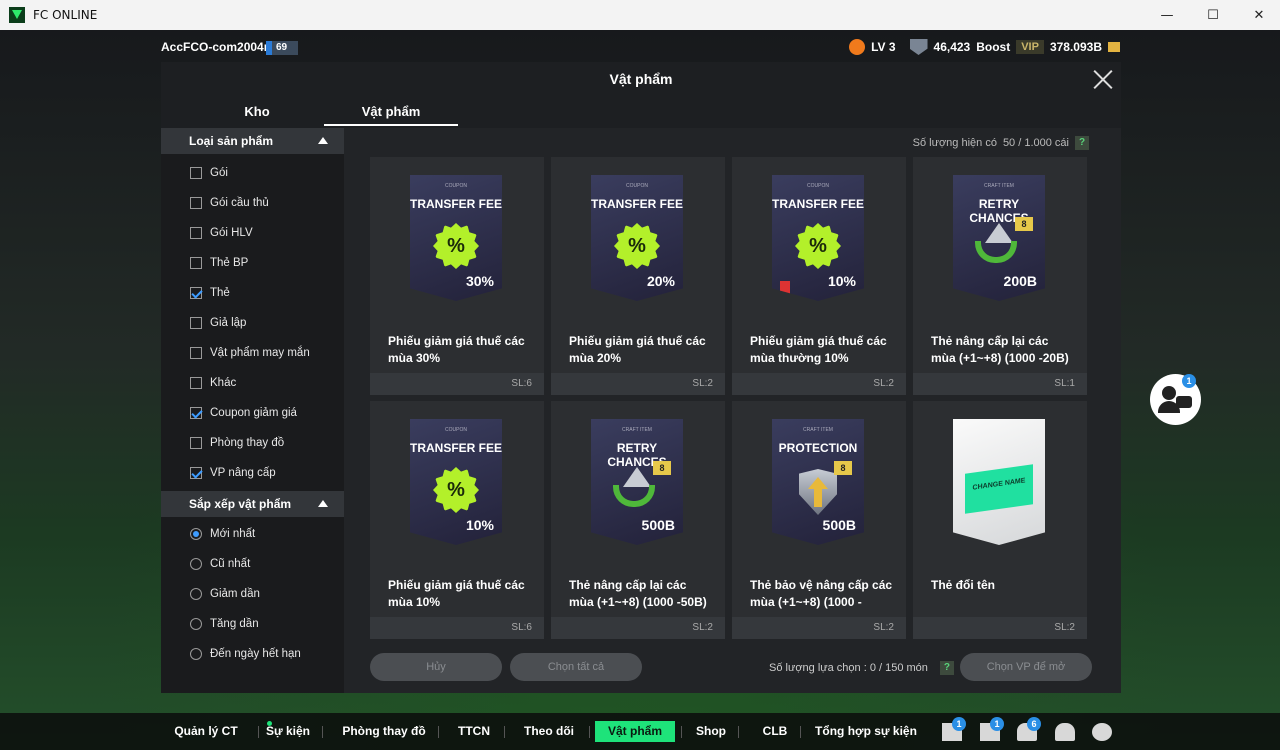 This screenshot has height=750, width=1280. Describe the element at coordinates (456, 430) in the screenshot. I see `item-category-label: COUPON` at that location.